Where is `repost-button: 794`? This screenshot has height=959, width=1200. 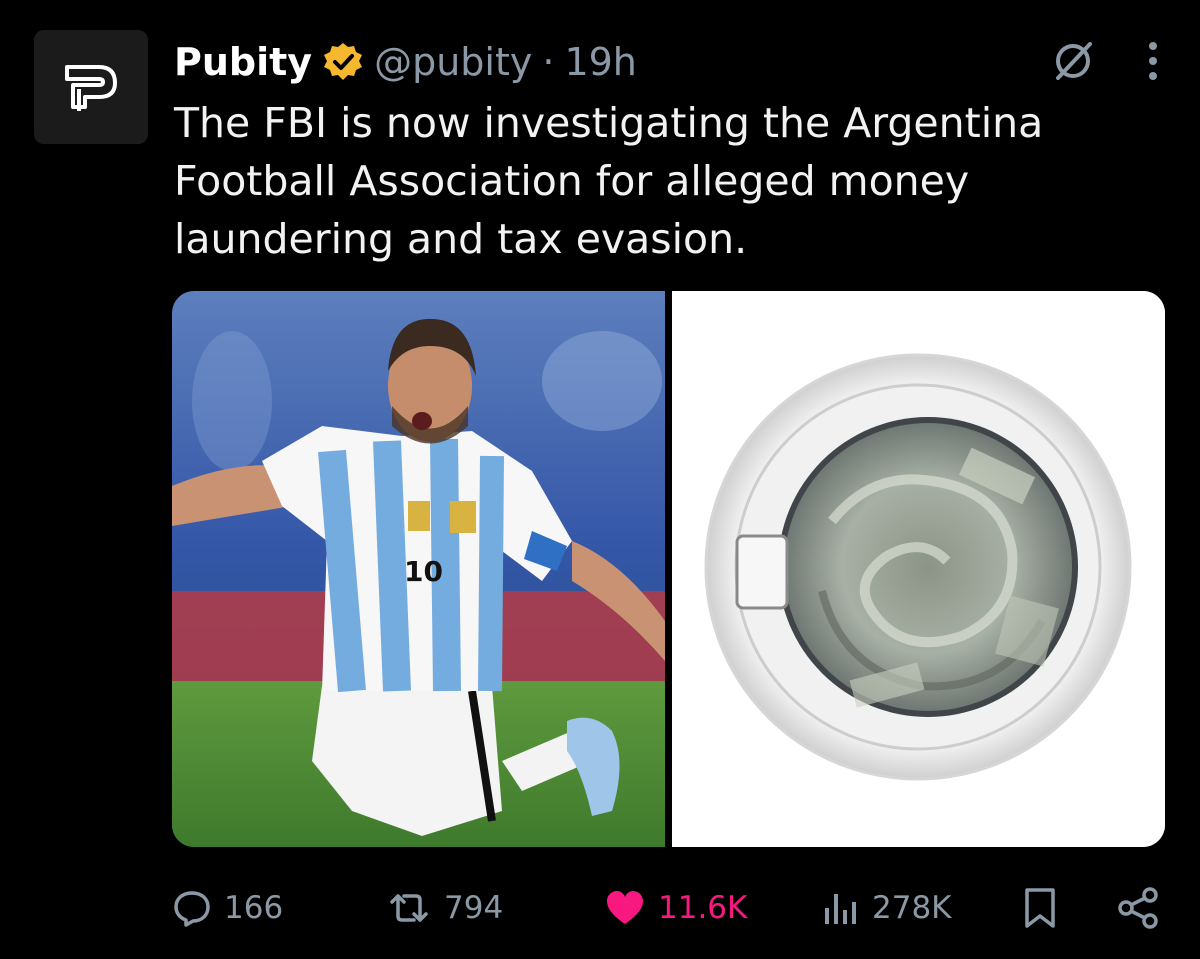 repost-button: 794 is located at coordinates (444, 908).